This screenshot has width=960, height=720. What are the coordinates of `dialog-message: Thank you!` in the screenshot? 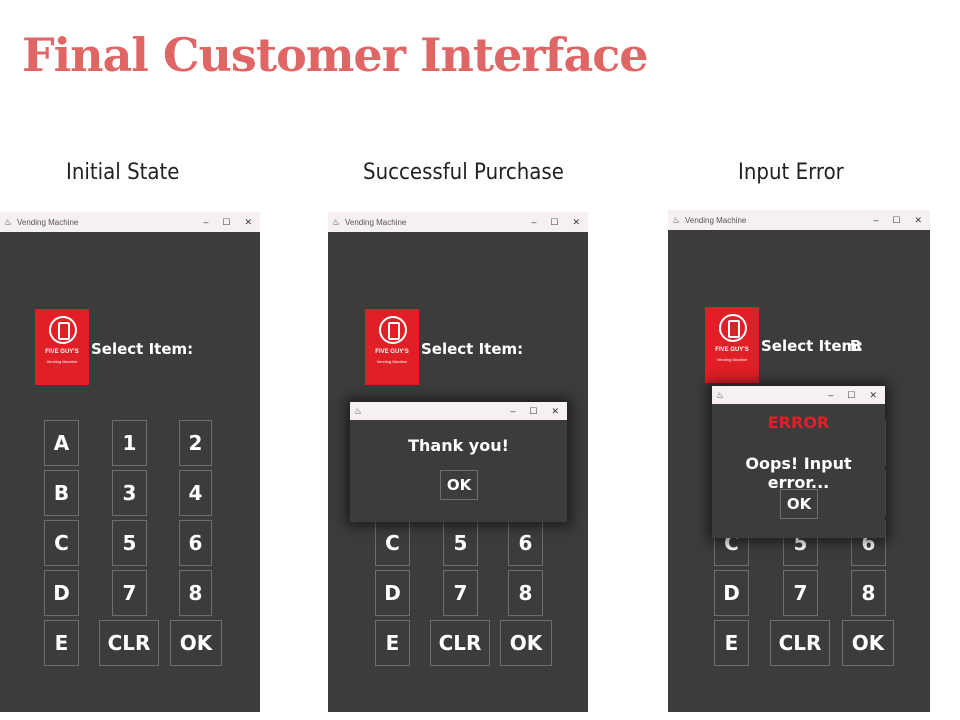 It's located at (458, 445).